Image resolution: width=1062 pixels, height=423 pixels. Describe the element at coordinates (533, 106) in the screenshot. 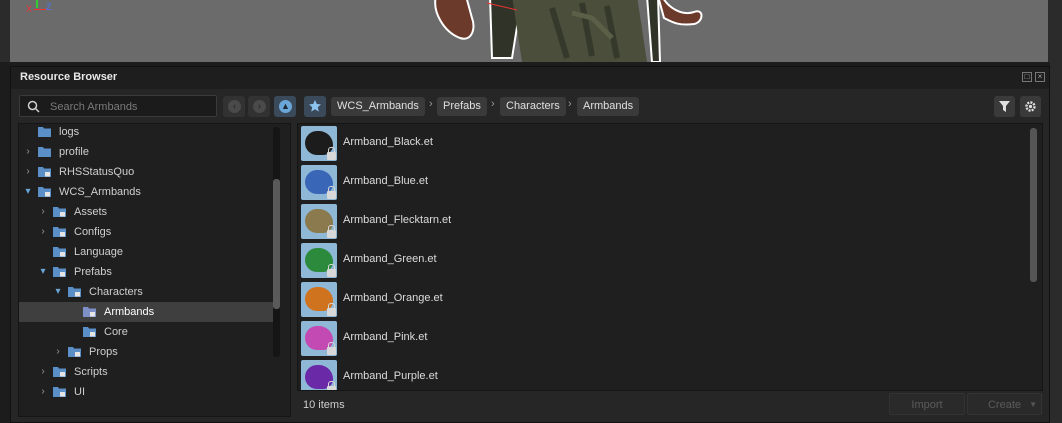

I see `breadcrumb-item: Characters` at that location.